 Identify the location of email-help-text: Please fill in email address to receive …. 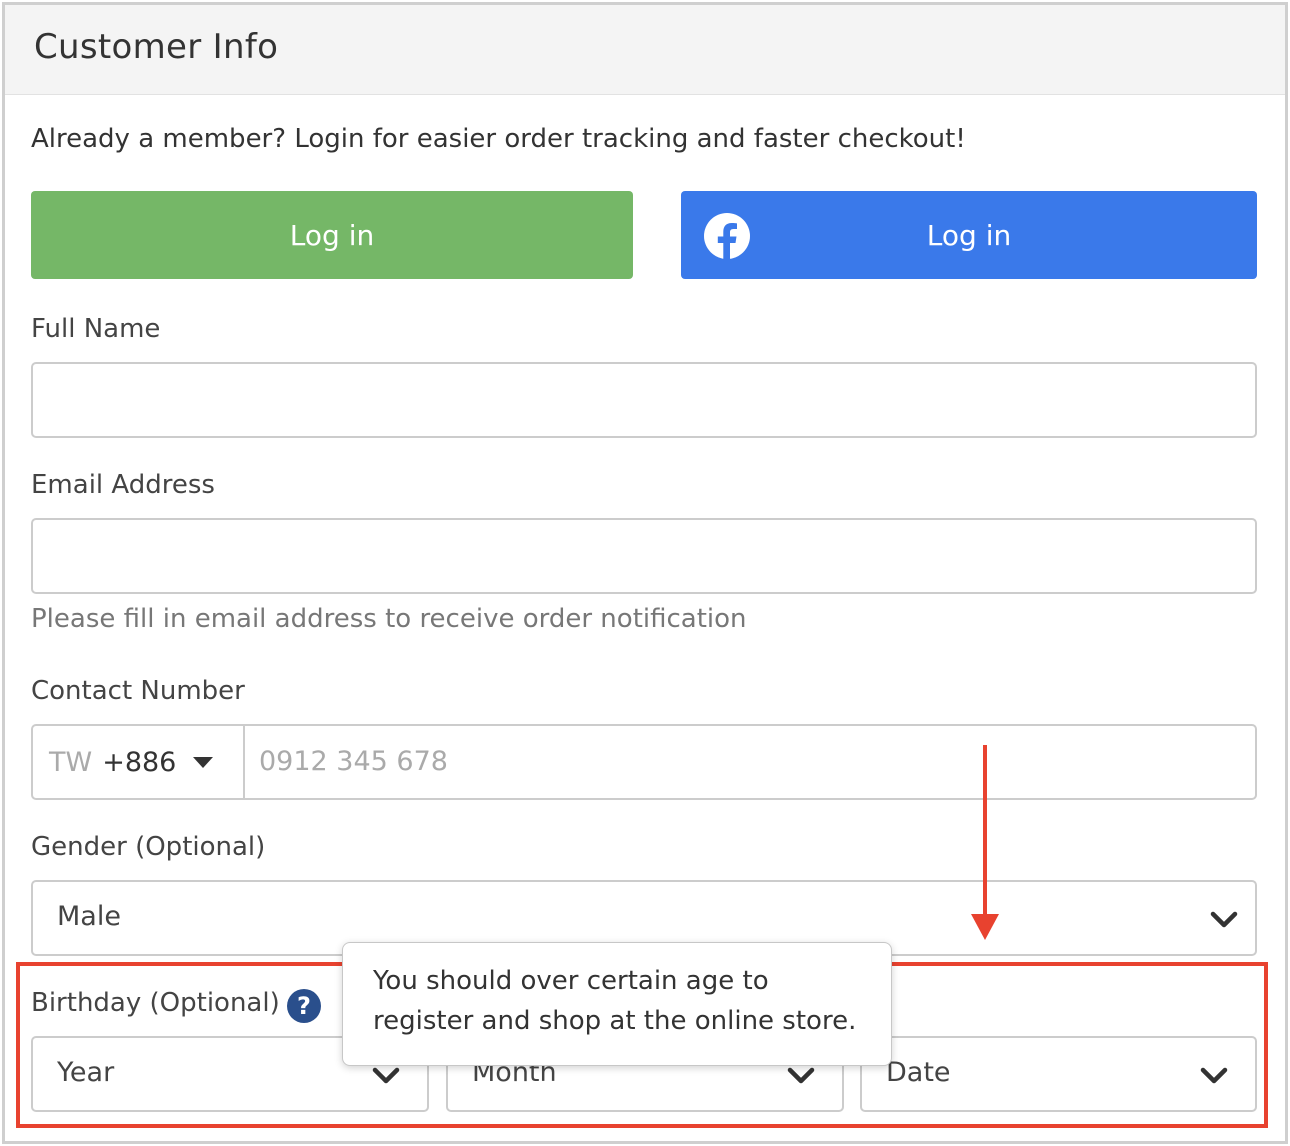
(389, 619).